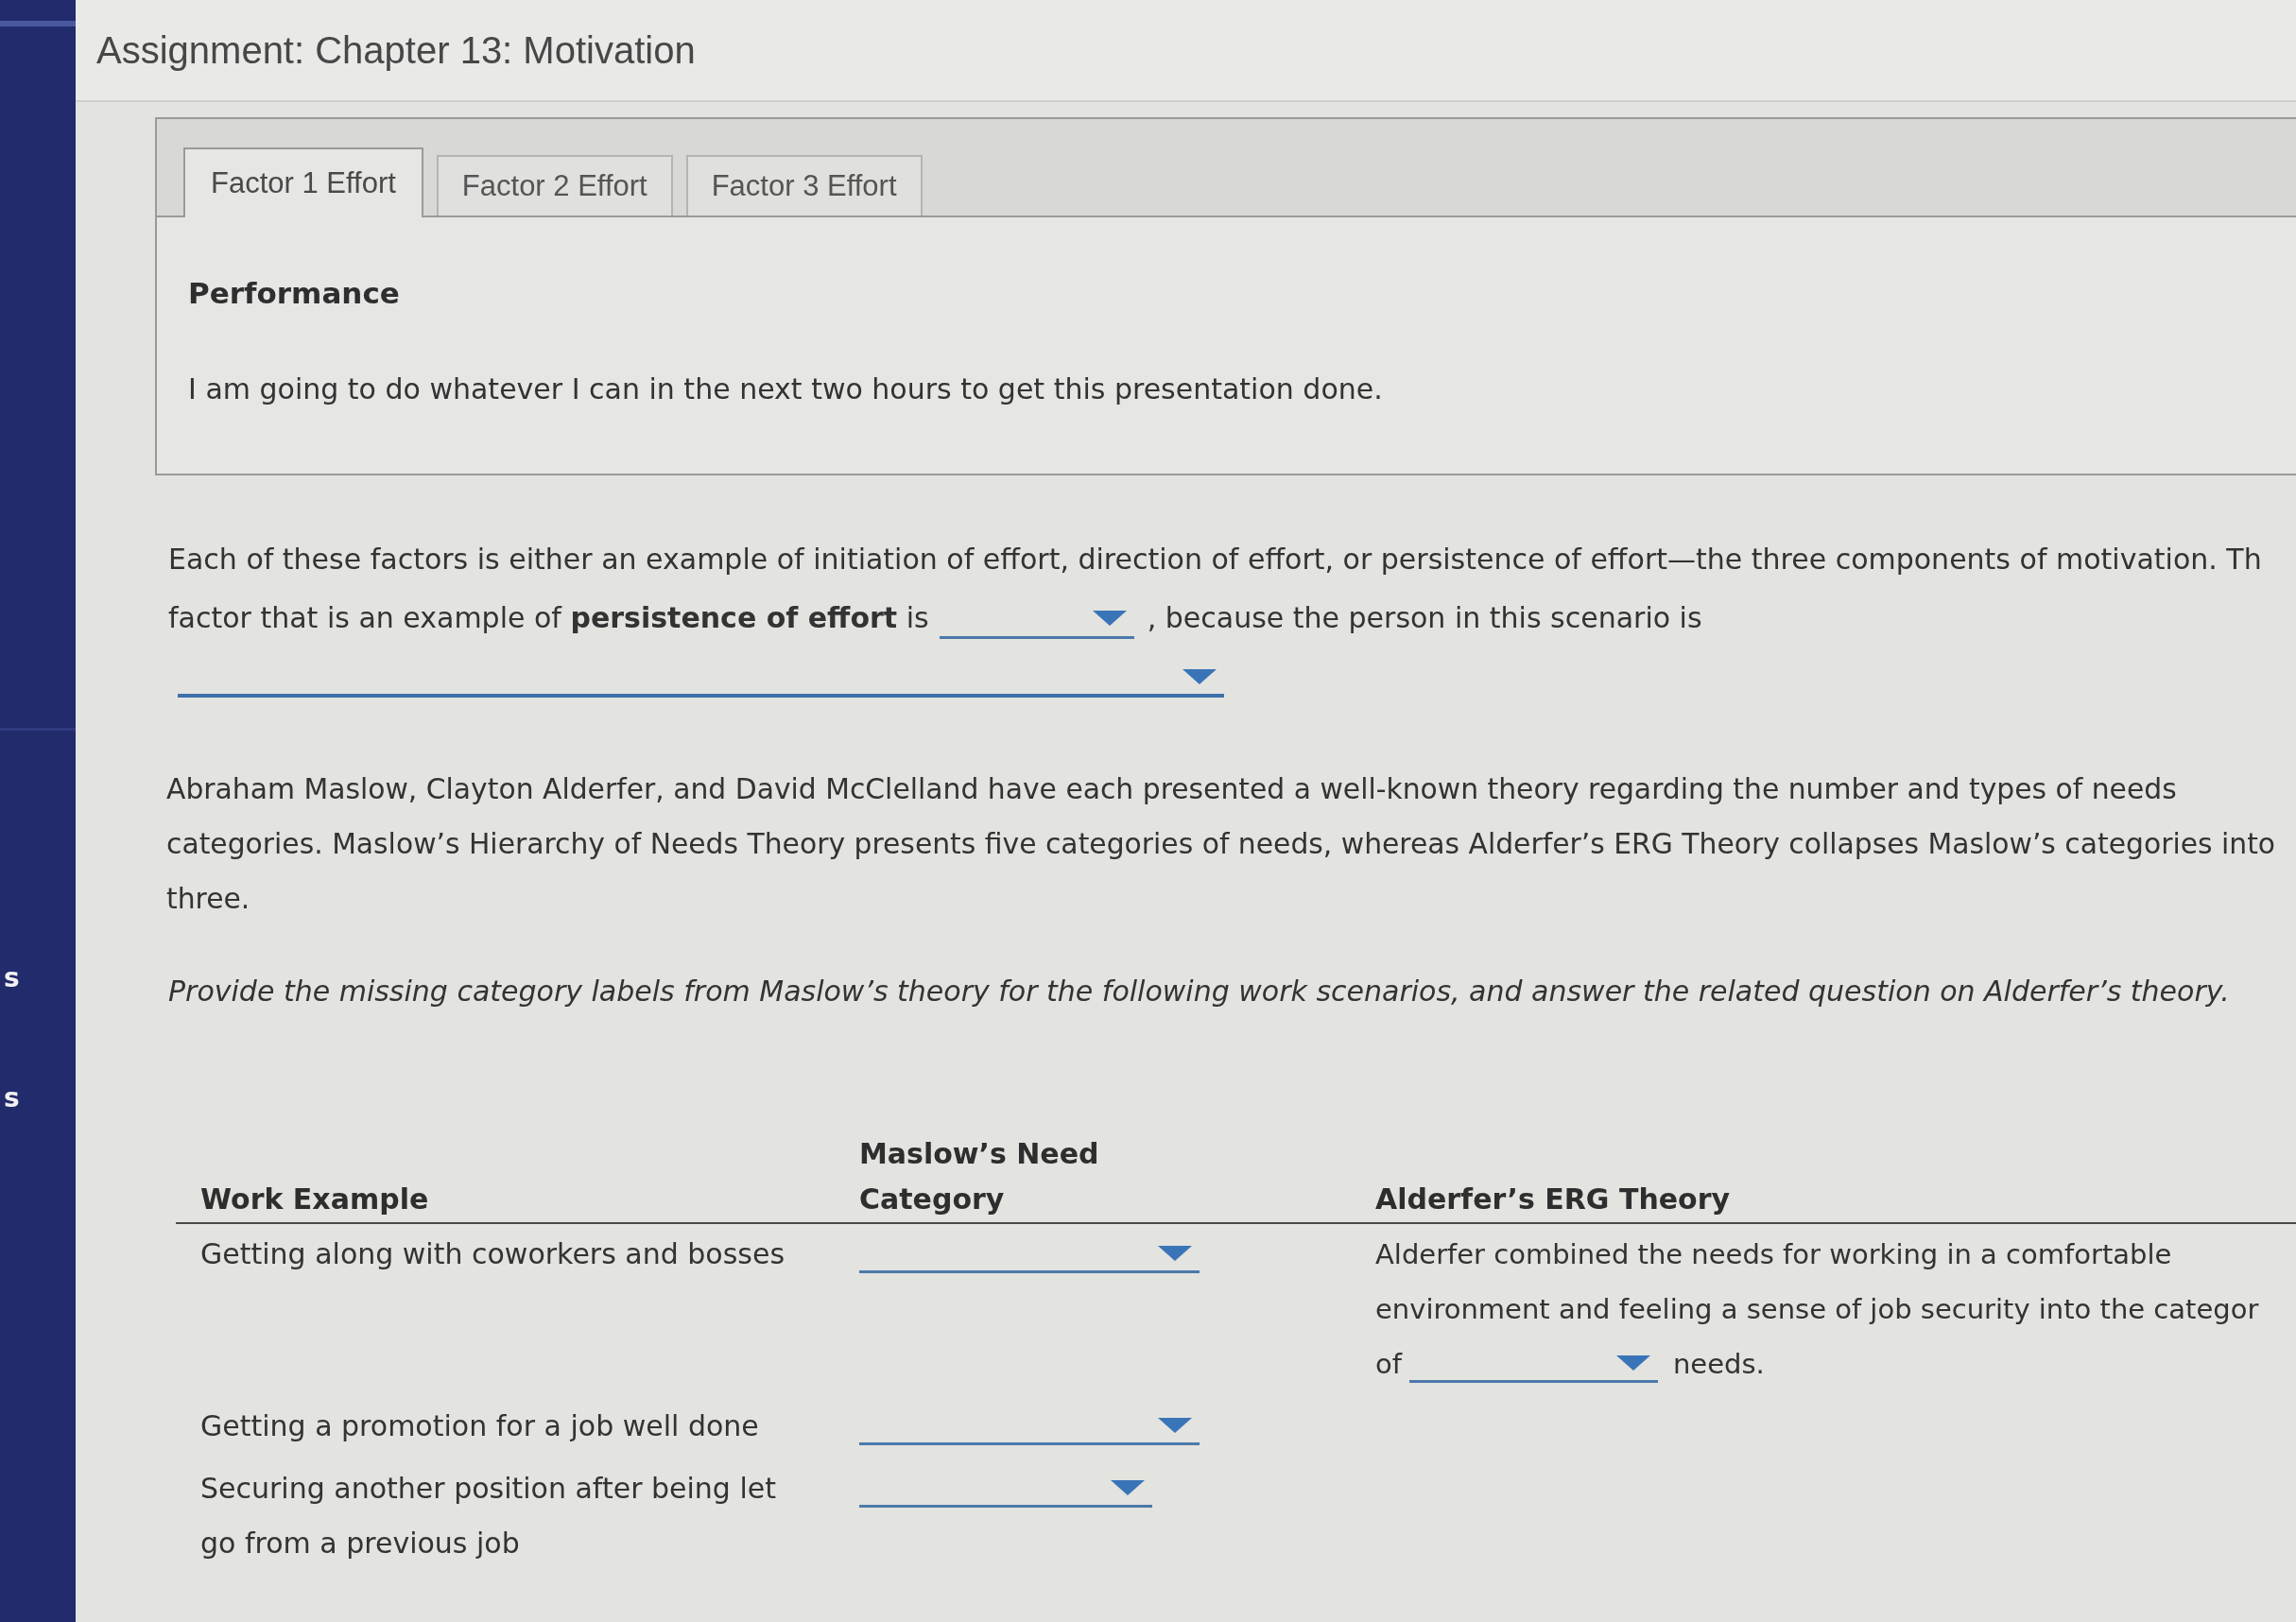  I want to click on tab: Factor 2 Effort, so click(554, 185).